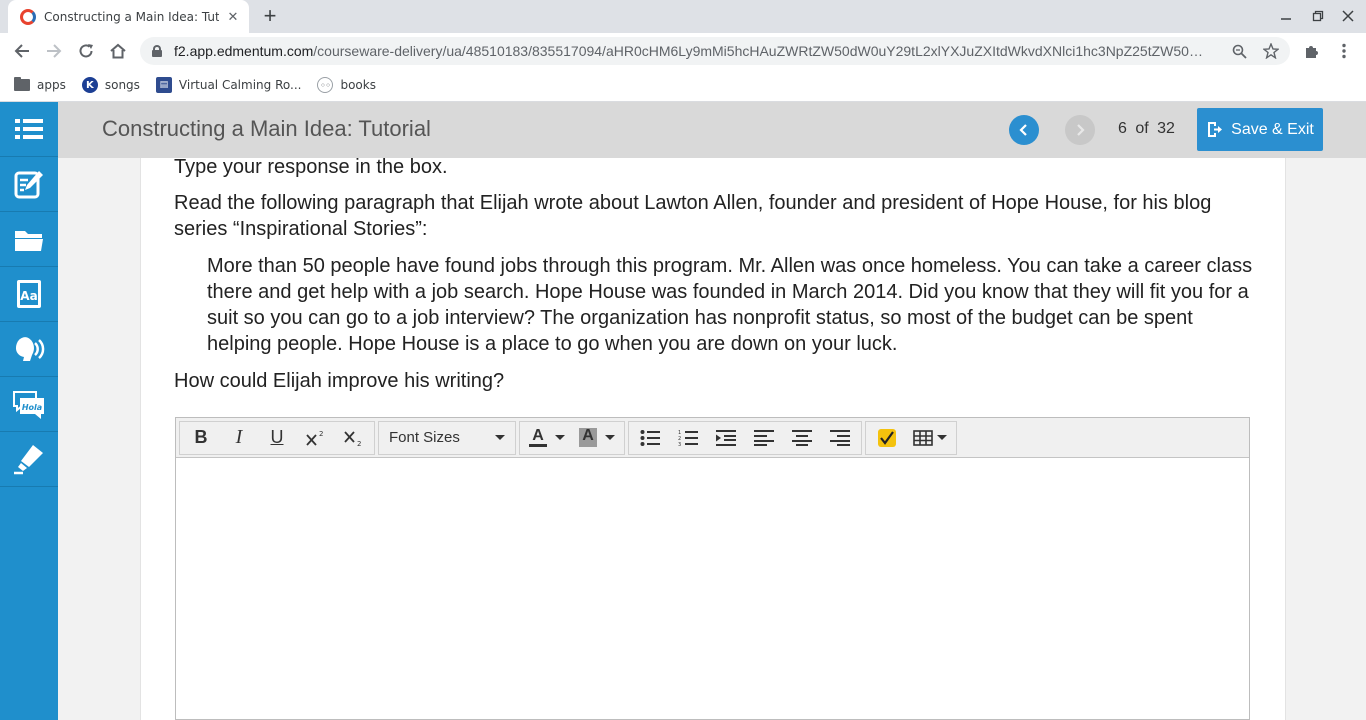 The height and width of the screenshot is (720, 1366). I want to click on indent-icon, so click(726, 437).